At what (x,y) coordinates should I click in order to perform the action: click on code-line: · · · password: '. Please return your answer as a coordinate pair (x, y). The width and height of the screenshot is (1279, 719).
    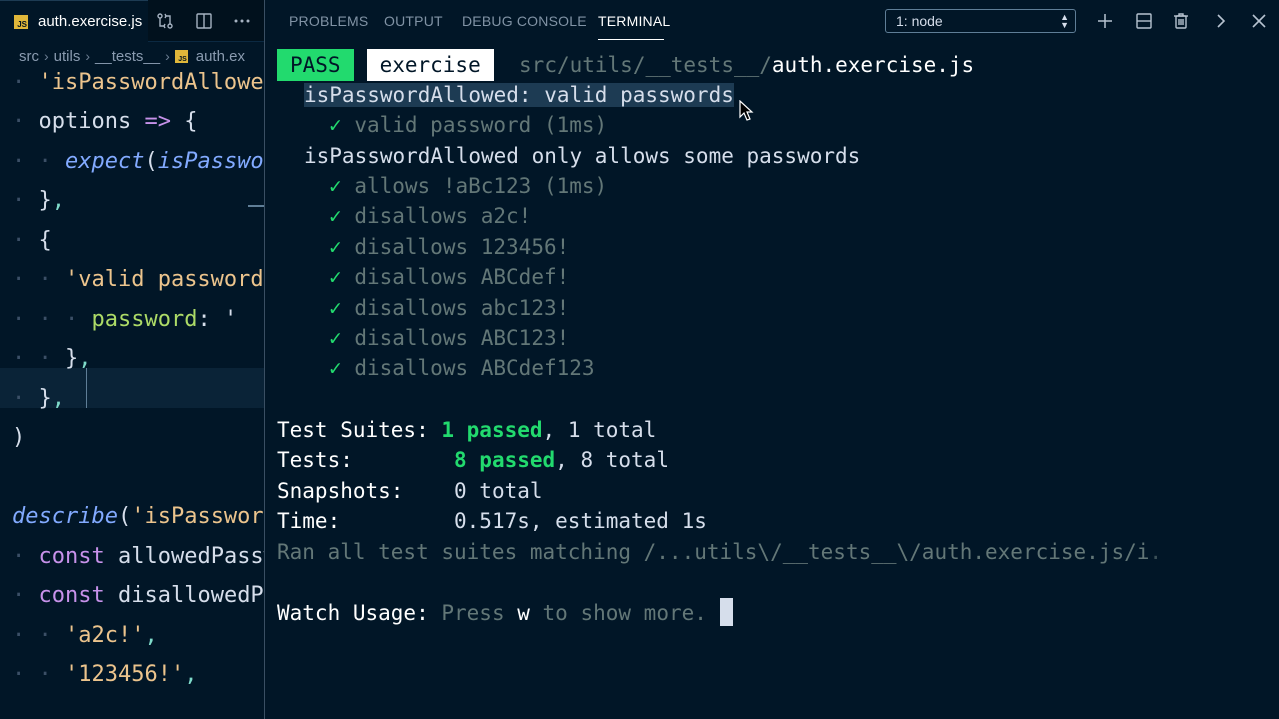
    Looking at the image, I should click on (124, 320).